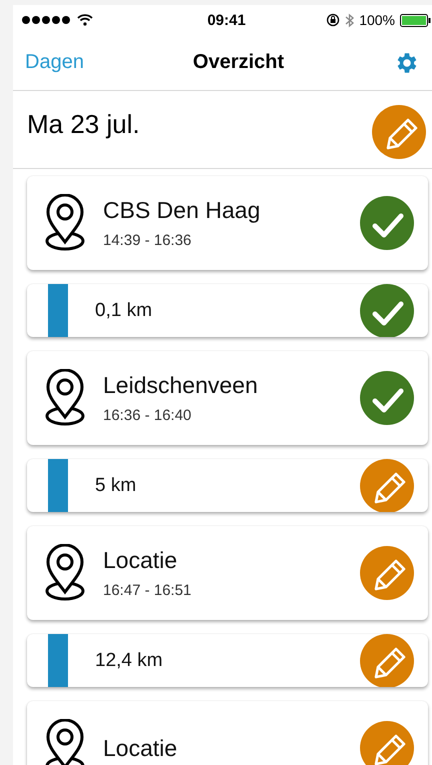 Image resolution: width=432 pixels, height=765 pixels. Describe the element at coordinates (85, 20) in the screenshot. I see `wifi-icon` at that location.